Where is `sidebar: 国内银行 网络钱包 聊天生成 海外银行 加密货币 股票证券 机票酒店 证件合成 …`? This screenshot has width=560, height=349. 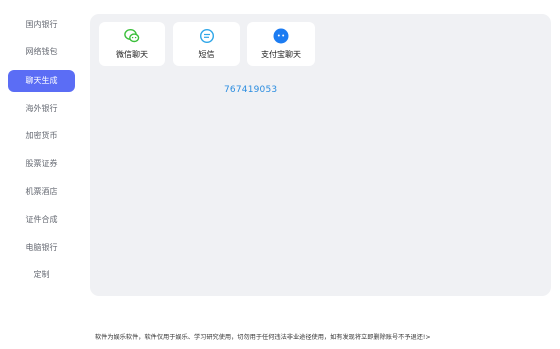 sidebar: 国内银行 网络钱包 聊天生成 海外银行 加密货币 股票证券 机票酒店 证件合成 … is located at coordinates (42, 150).